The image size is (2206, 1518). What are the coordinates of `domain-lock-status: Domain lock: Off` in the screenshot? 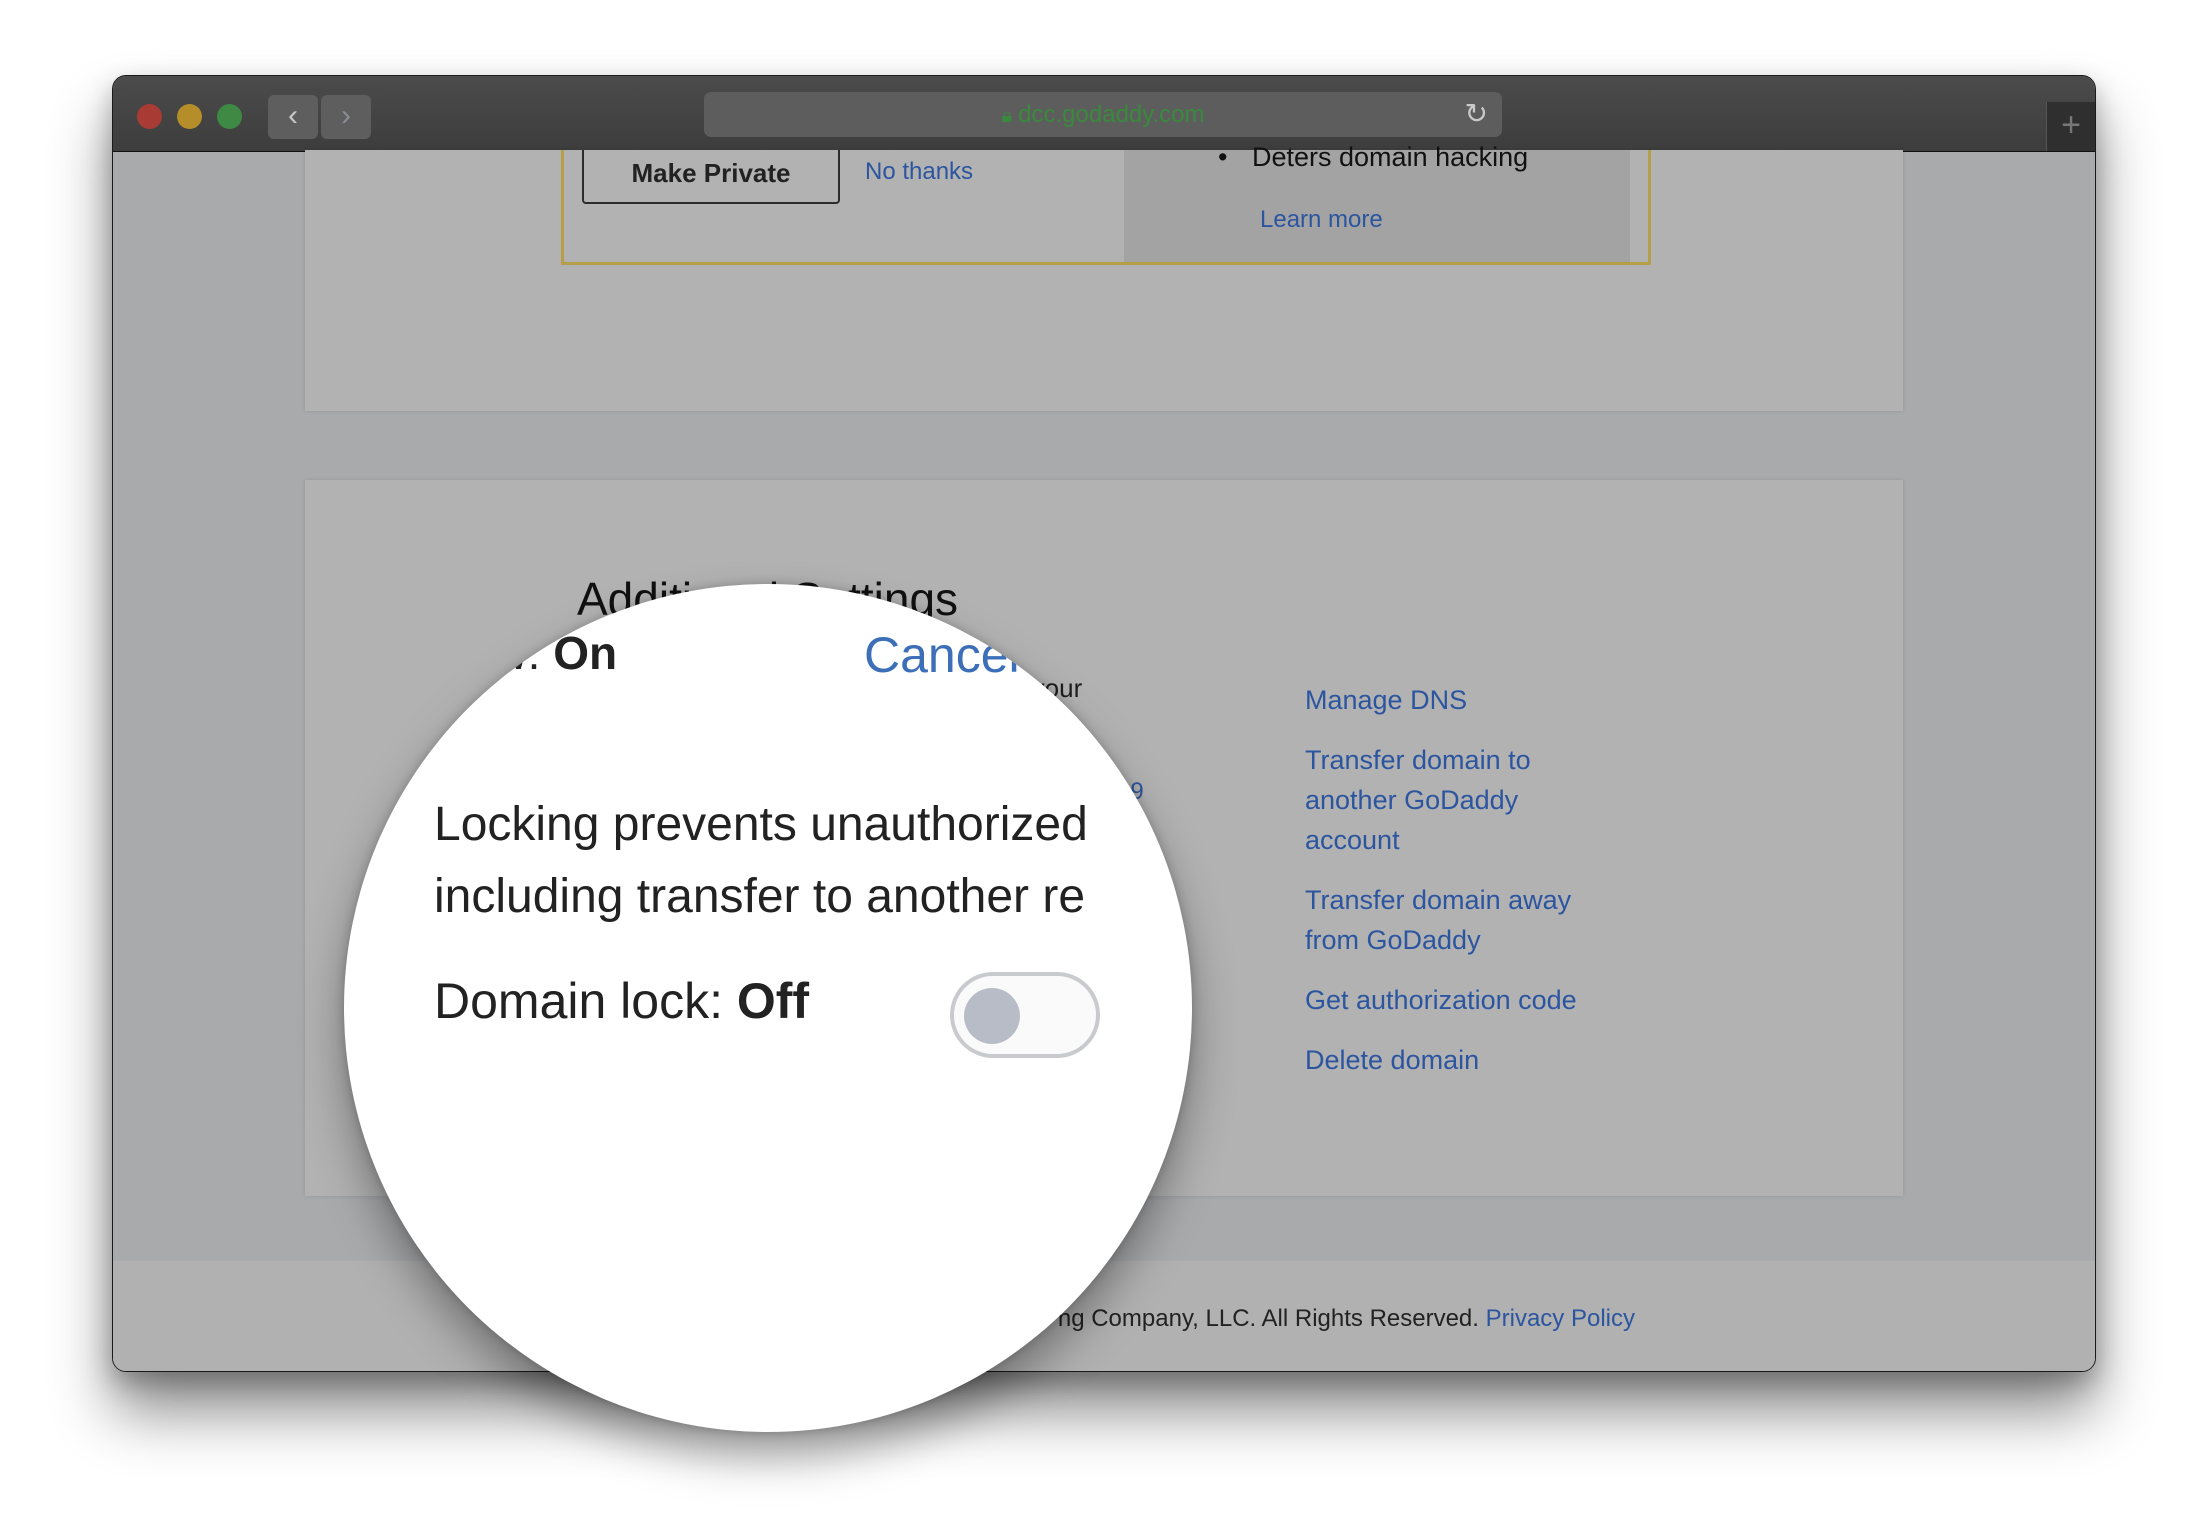 It's located at (621, 1001).